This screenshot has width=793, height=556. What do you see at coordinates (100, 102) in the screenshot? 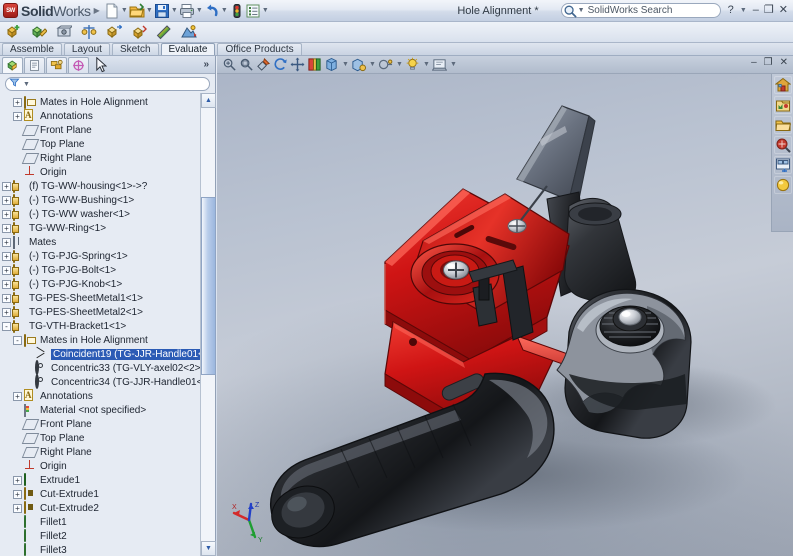
I see `tree-item: + Mates in Hole Alignment` at bounding box center [100, 102].